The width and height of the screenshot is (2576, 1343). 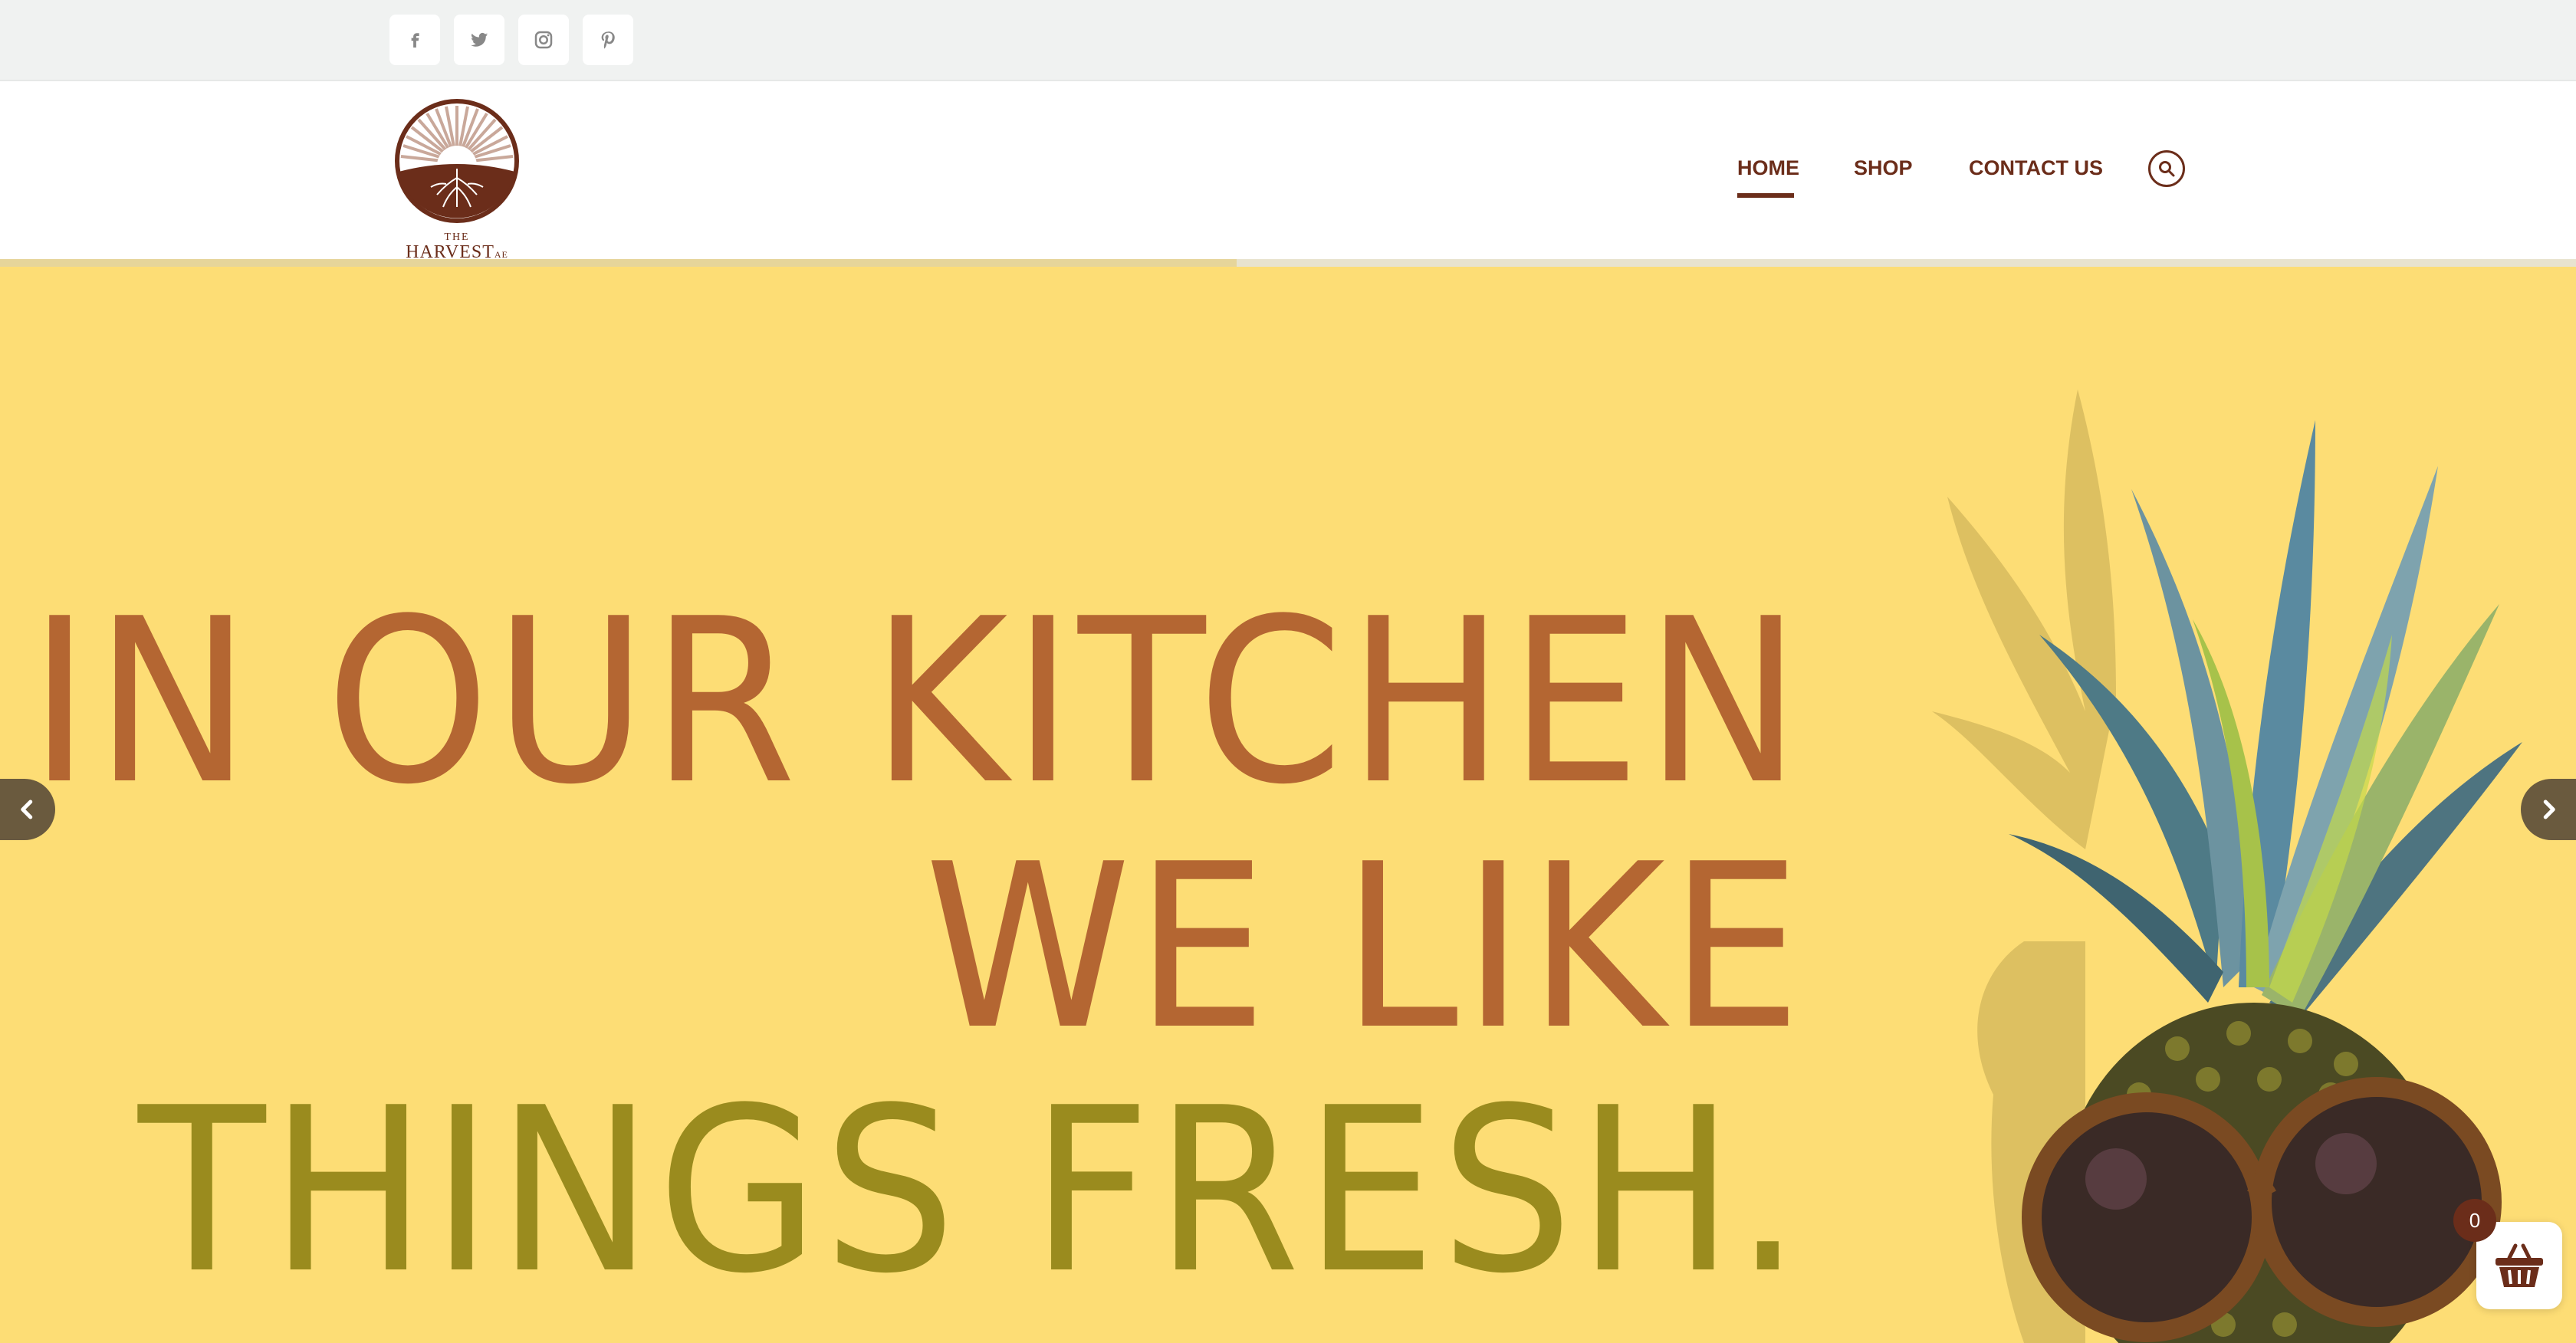 I want to click on headline-line-2: WE LIKE, so click(x=1365, y=947).